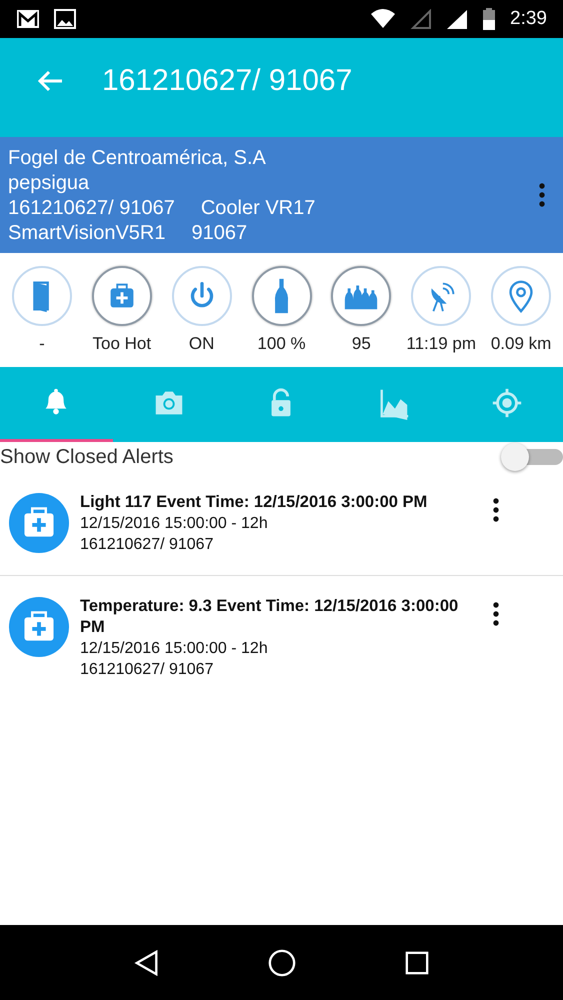 This screenshot has height=1000, width=563. I want to click on info-text: pepsigua, so click(49, 182).